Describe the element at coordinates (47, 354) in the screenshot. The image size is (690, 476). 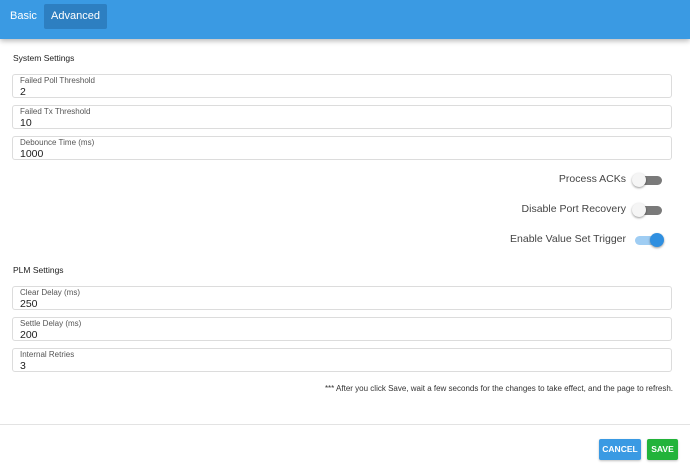
I see `field-label: Internal Retries` at that location.